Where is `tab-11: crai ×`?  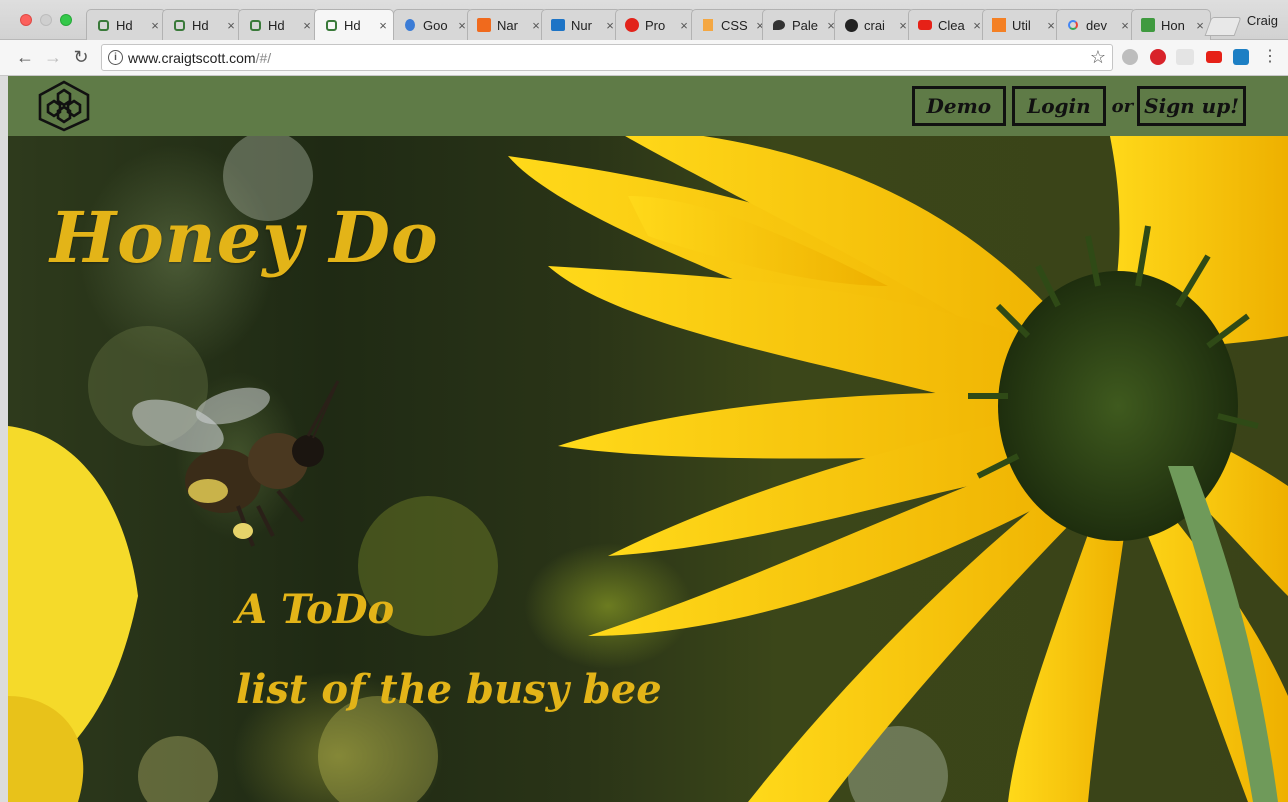 tab-11: crai × is located at coordinates (874, 24).